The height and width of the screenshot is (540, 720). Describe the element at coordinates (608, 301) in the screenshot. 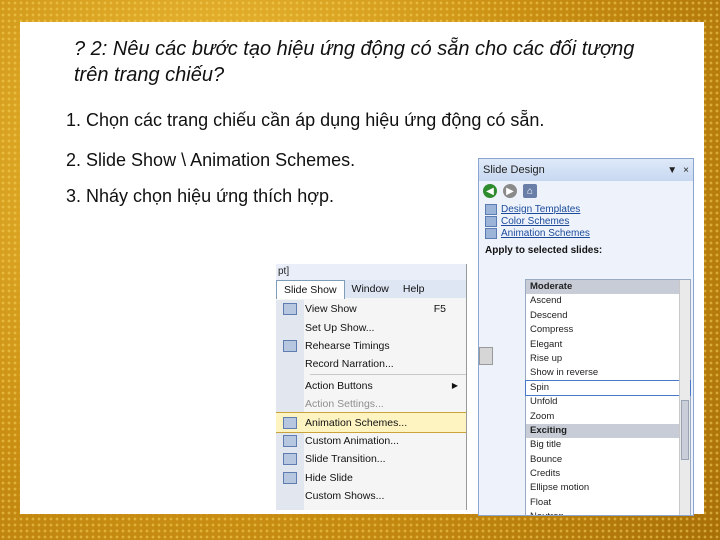

I see `scheme-item: Ascend` at that location.